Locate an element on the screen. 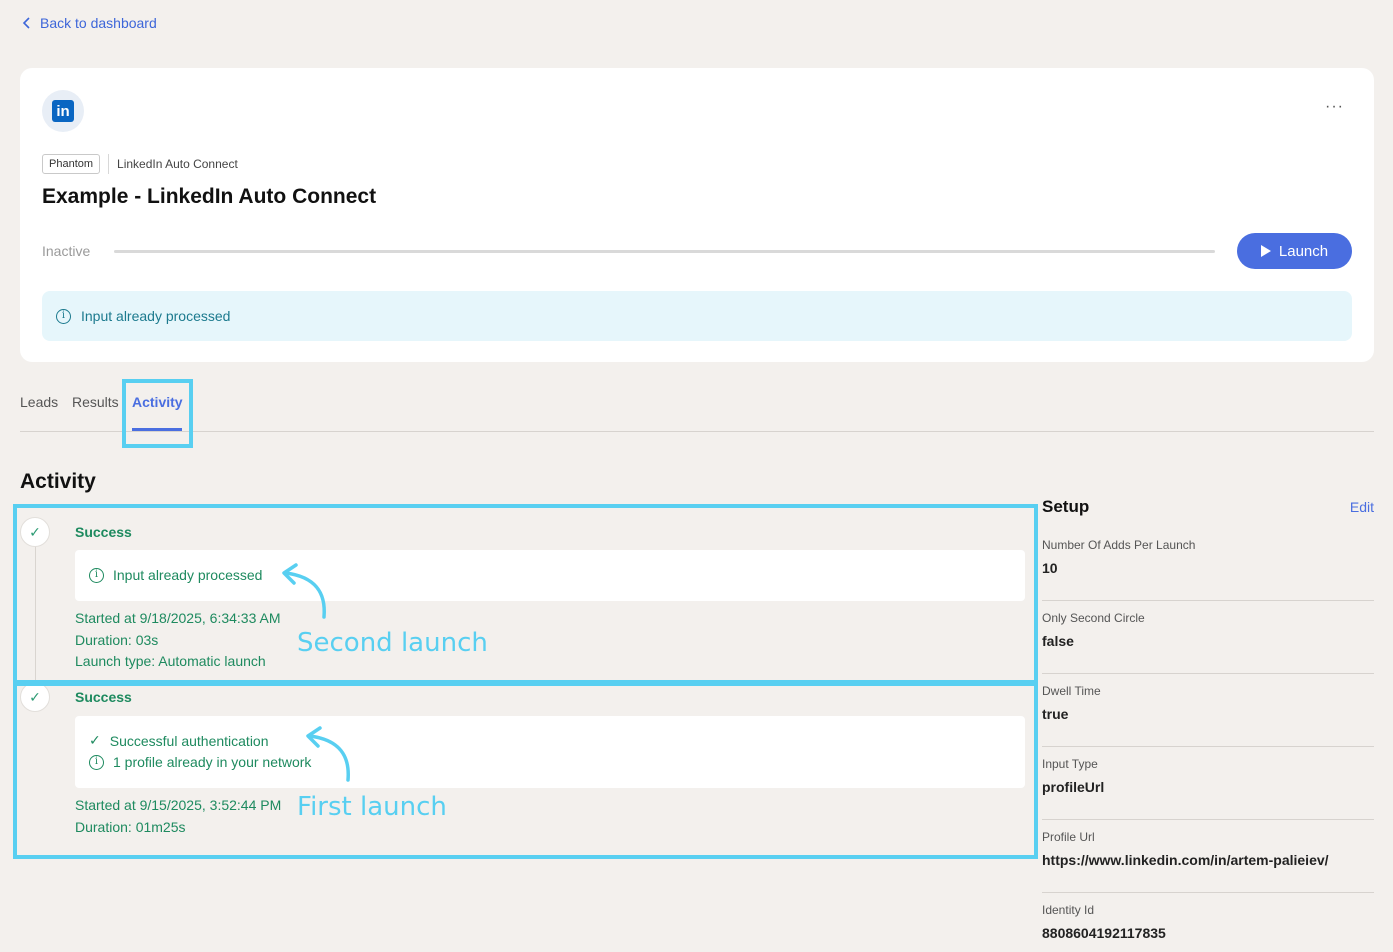 This screenshot has height=952, width=1393. linkedin-logo: in is located at coordinates (63, 111).